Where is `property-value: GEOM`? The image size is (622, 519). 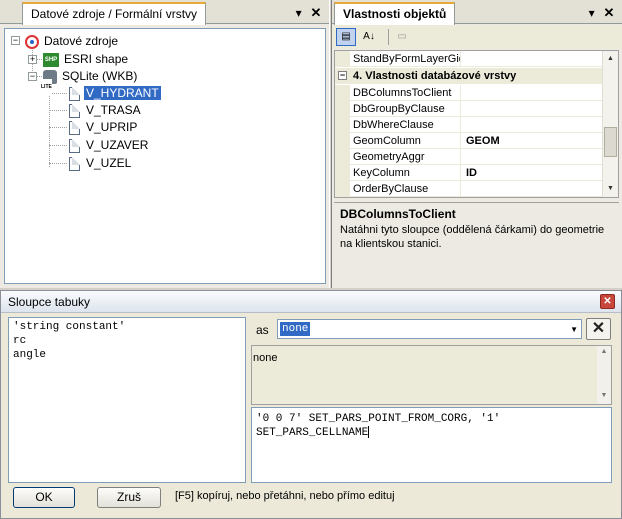
property-value: GEOM is located at coordinates (483, 141).